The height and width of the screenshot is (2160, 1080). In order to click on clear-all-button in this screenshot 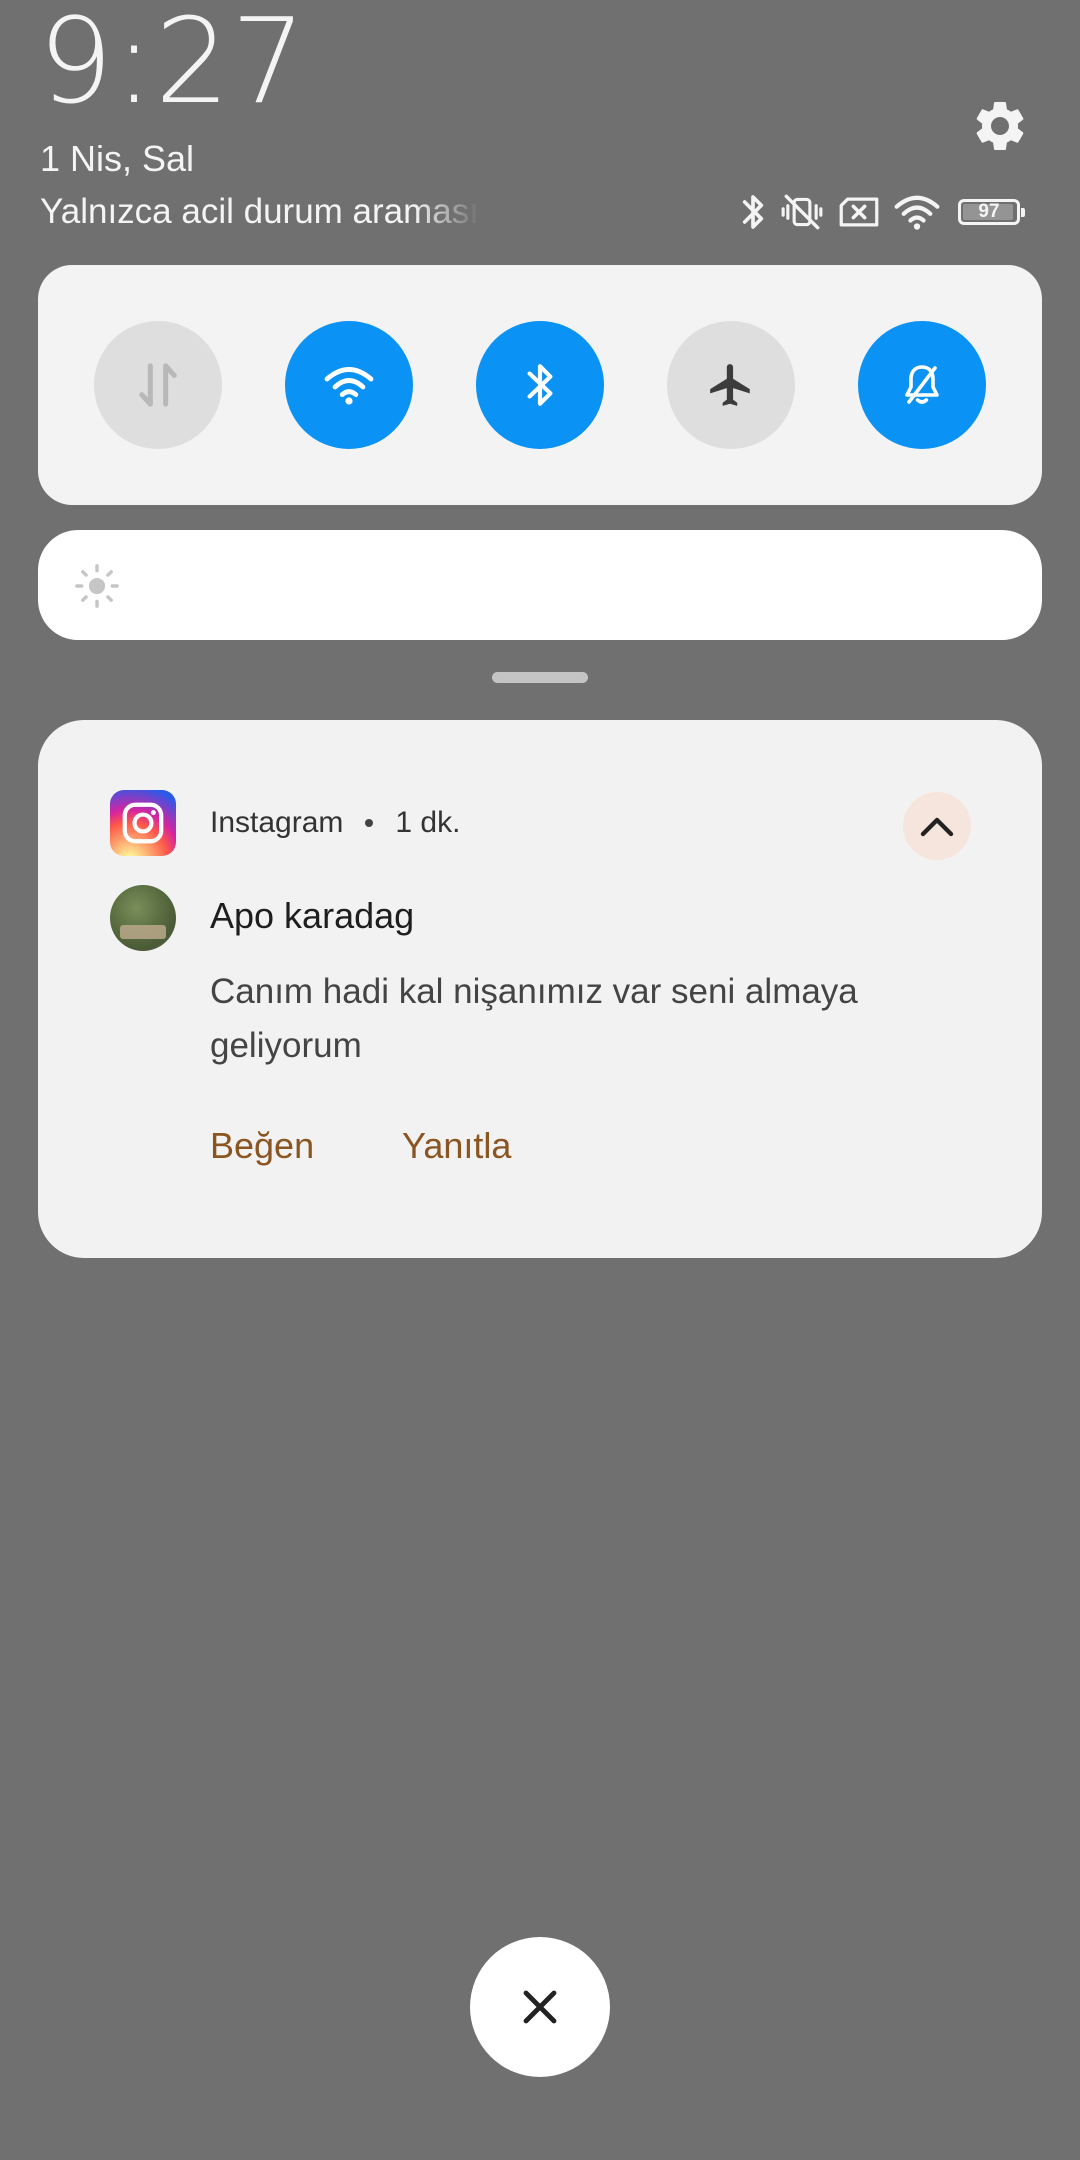, I will do `click(540, 2007)`.